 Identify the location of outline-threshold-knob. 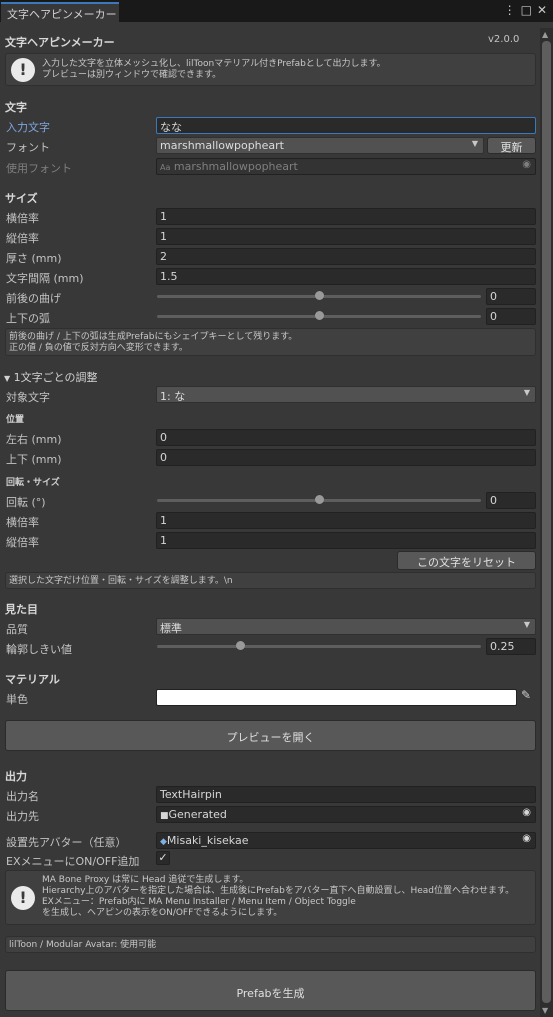
(240, 645).